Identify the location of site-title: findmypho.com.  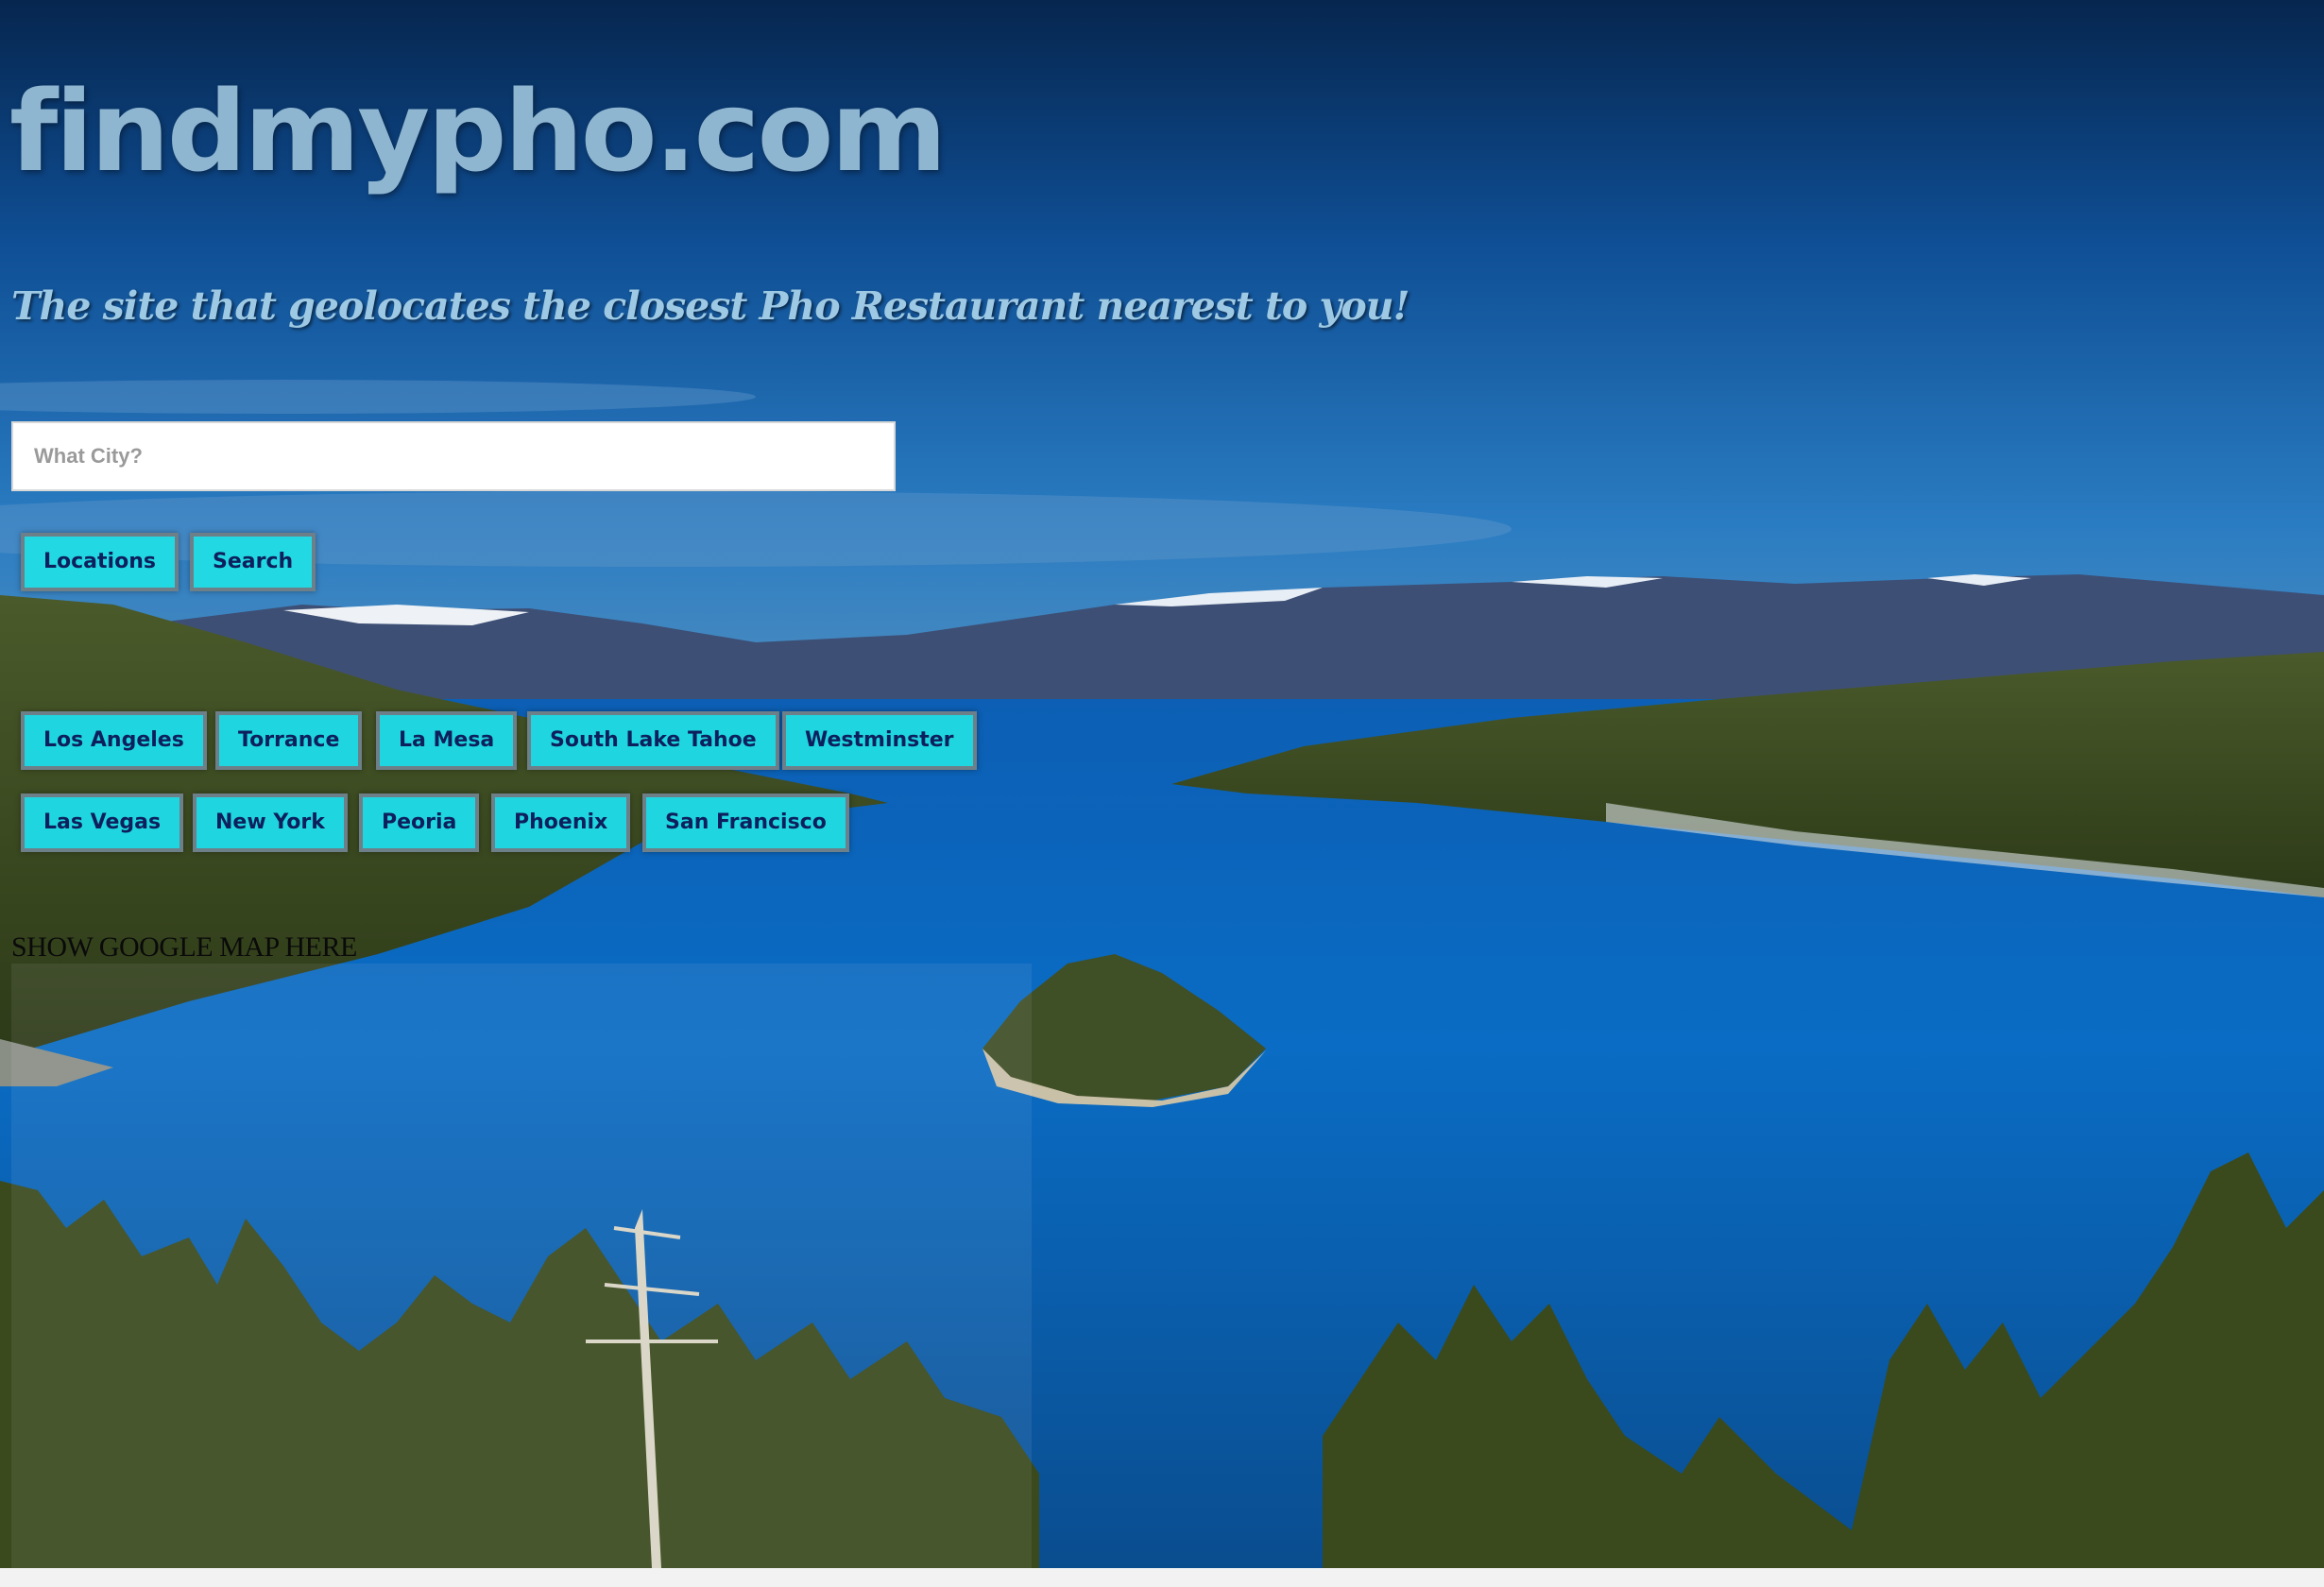
(478, 131).